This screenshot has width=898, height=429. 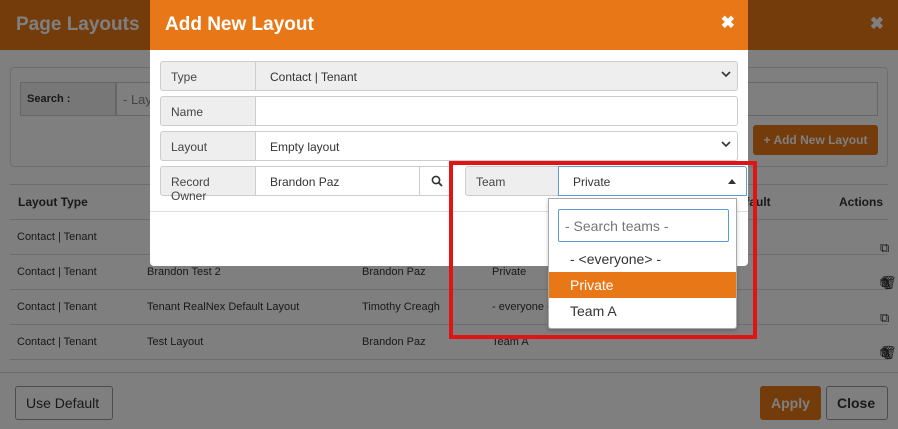 I want to click on layout-select: Empty layout, so click(x=496, y=146).